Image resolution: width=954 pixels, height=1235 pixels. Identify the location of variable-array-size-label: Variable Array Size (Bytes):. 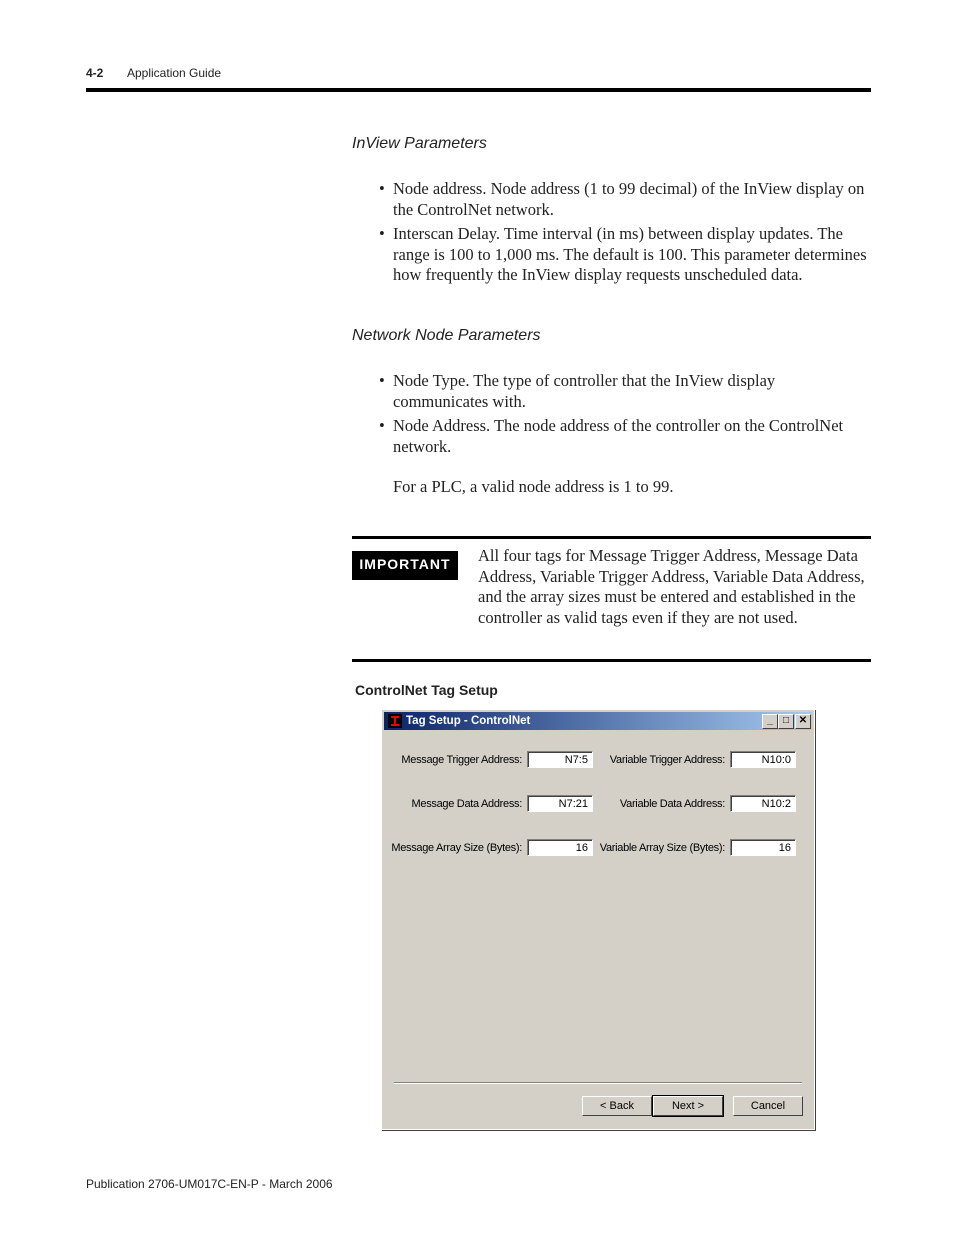
(662, 848).